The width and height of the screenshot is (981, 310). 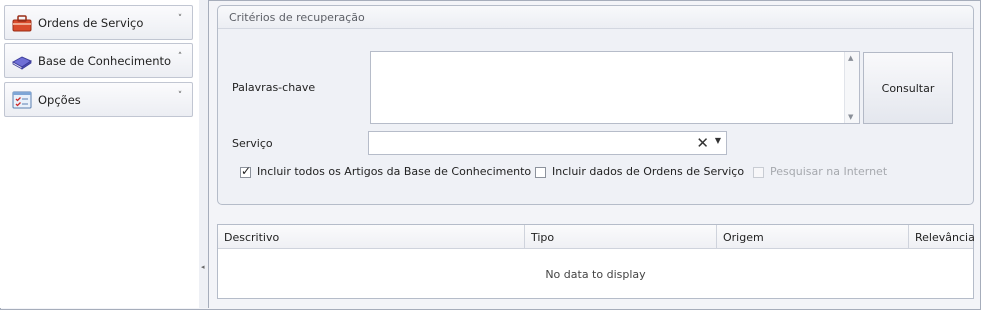 What do you see at coordinates (595, 17) in the screenshot?
I see `criteria-panel-header: Critérios de recuperação` at bounding box center [595, 17].